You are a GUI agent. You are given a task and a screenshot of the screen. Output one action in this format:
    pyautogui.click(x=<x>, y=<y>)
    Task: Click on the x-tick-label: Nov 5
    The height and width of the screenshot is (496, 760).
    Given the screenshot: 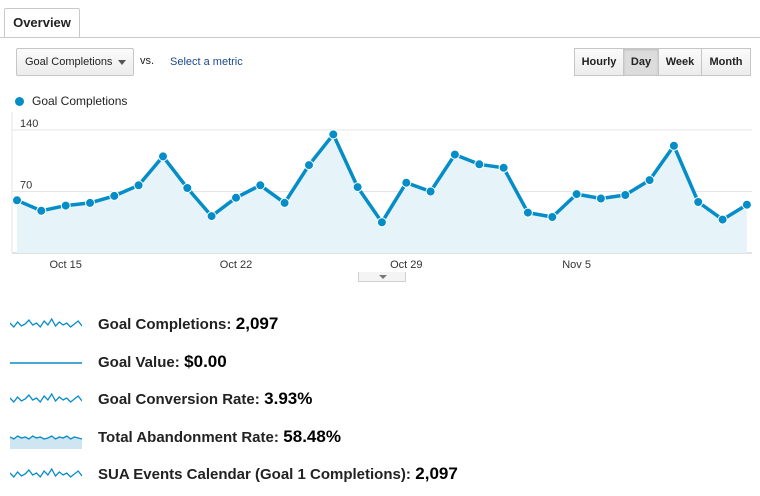 What is the action you would take?
    pyautogui.click(x=576, y=265)
    